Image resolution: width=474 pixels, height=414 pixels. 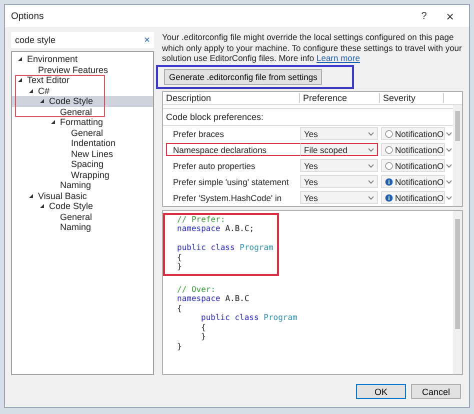 What do you see at coordinates (44, 91) in the screenshot?
I see `tree-item: C#` at bounding box center [44, 91].